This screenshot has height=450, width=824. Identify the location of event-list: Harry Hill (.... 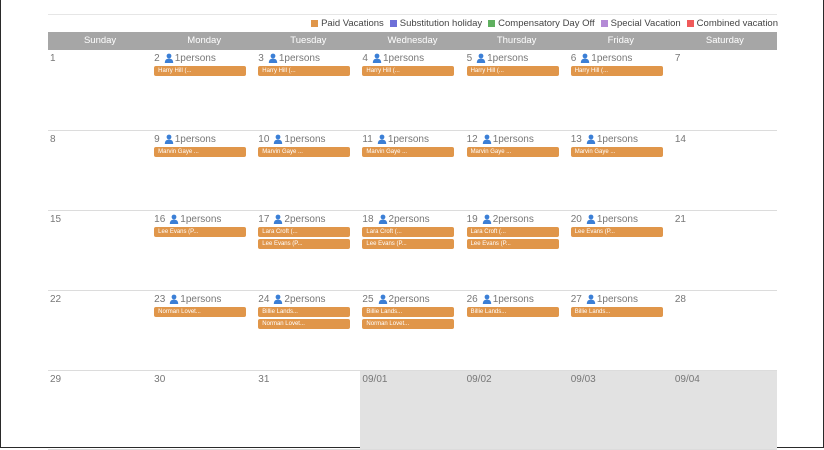
(517, 71).